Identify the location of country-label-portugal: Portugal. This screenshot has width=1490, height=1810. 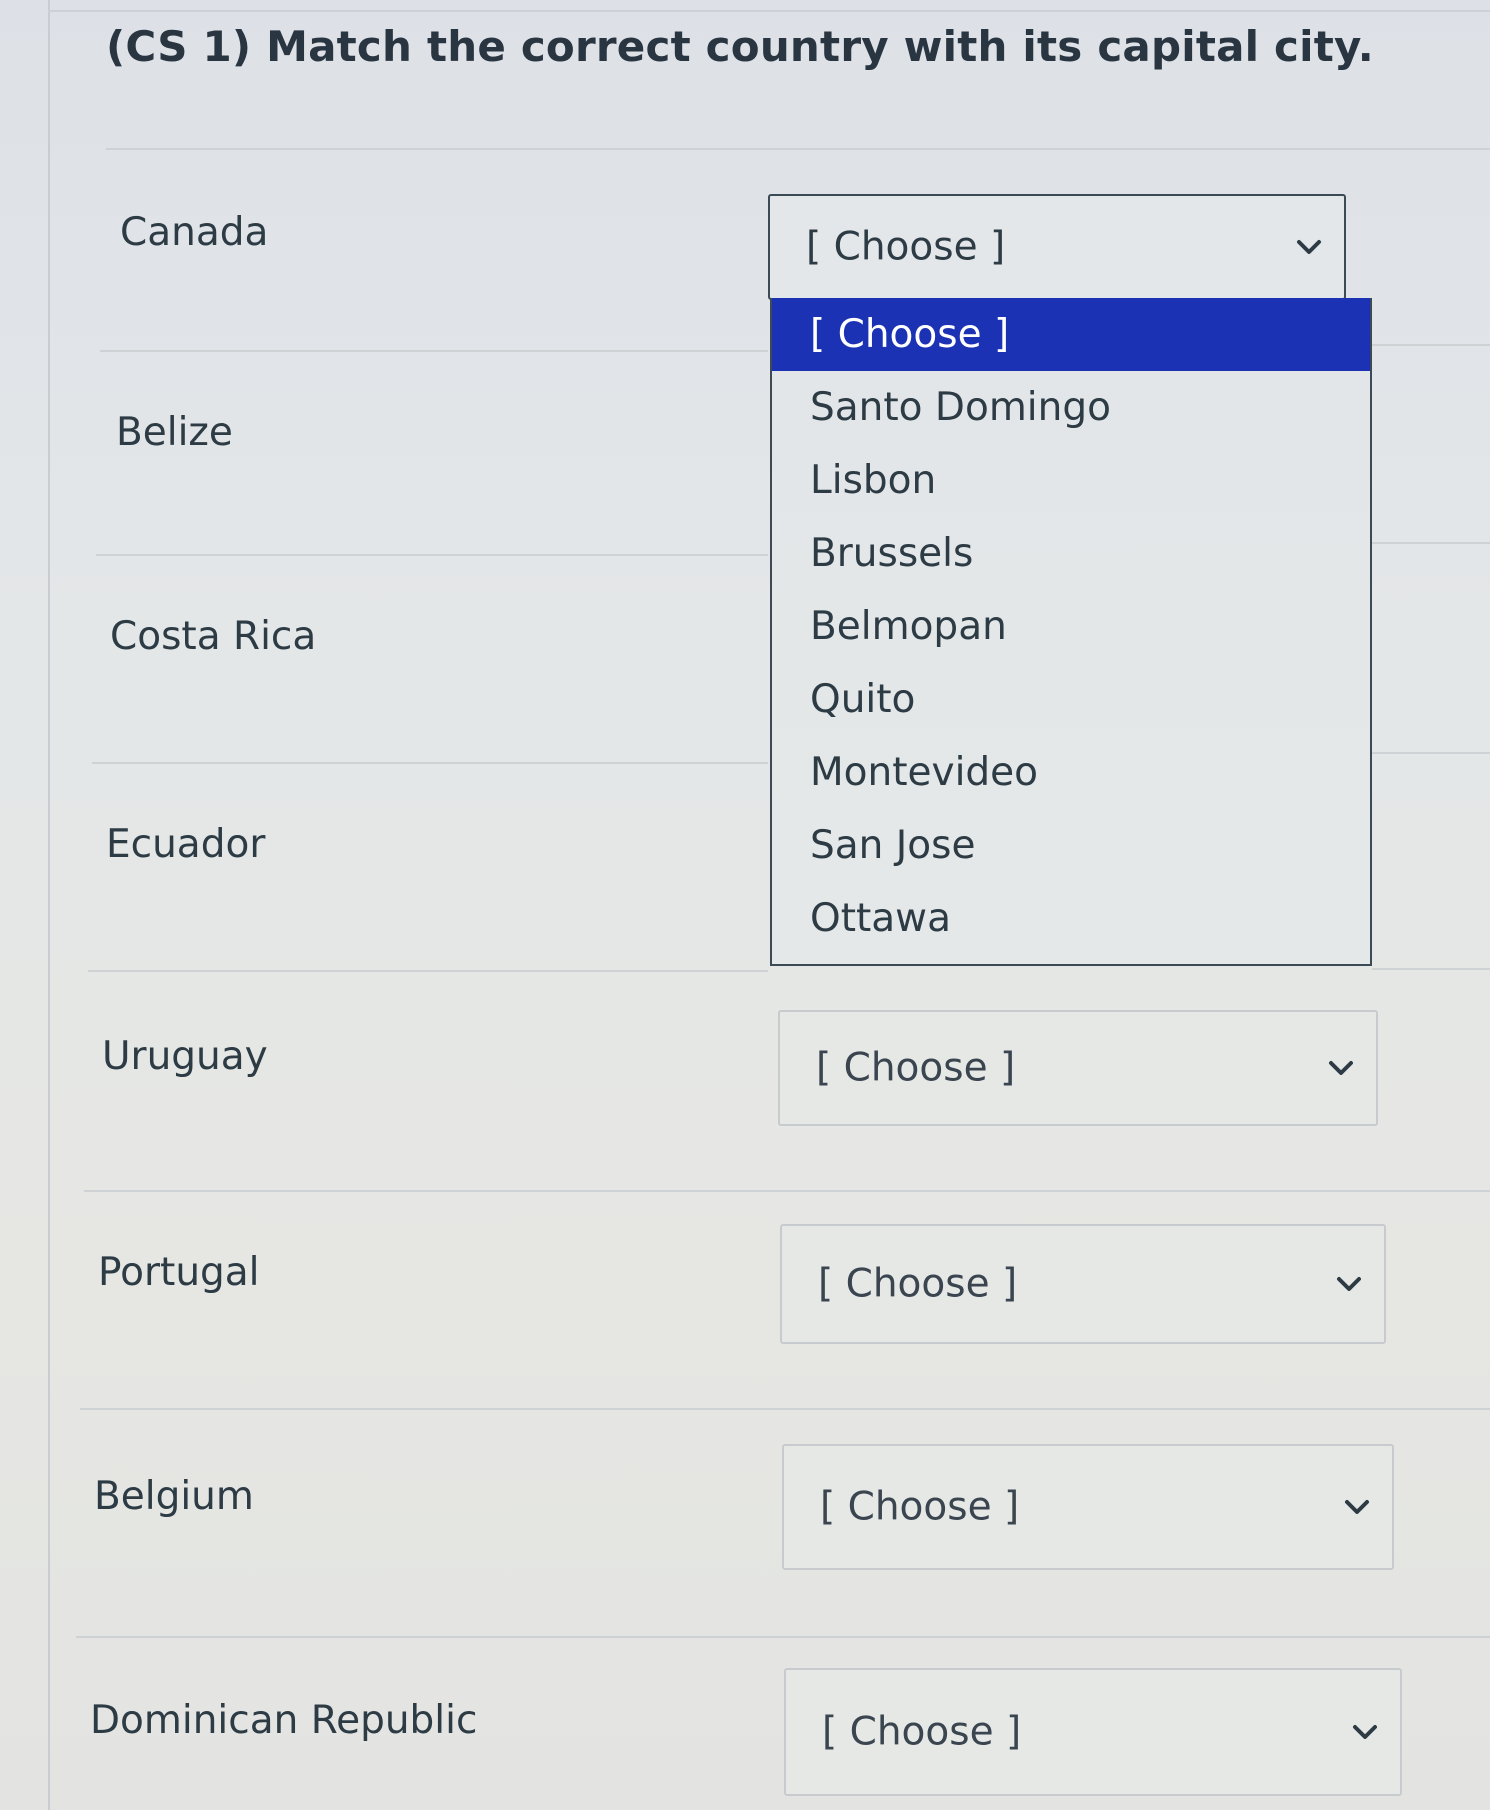
(179, 1272).